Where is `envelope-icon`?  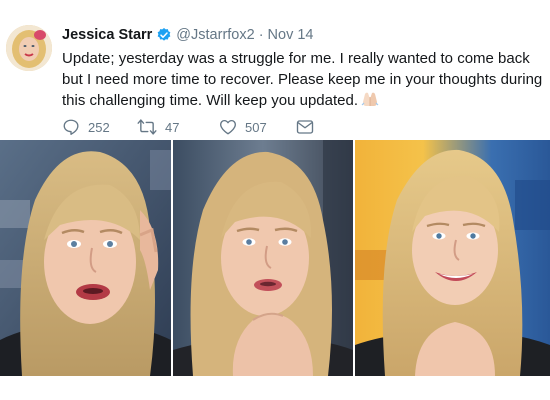
envelope-icon is located at coordinates (305, 127).